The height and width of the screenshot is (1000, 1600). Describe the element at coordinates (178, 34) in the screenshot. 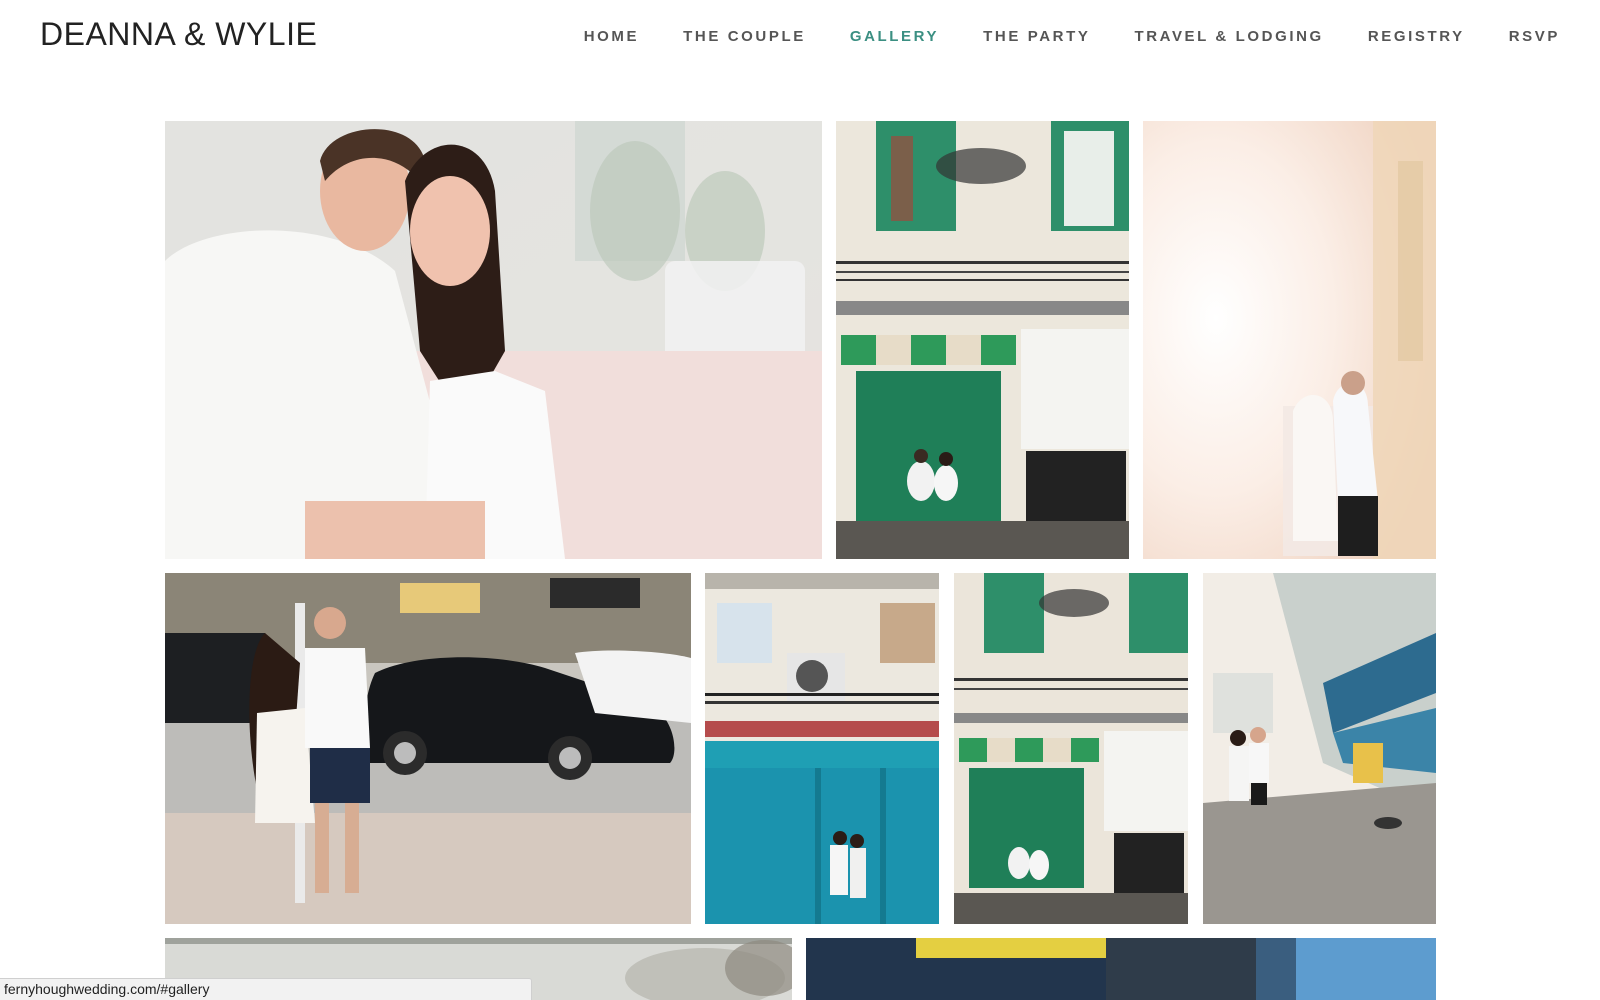

I see `site-title-link: DEANNA & WYLIE` at that location.